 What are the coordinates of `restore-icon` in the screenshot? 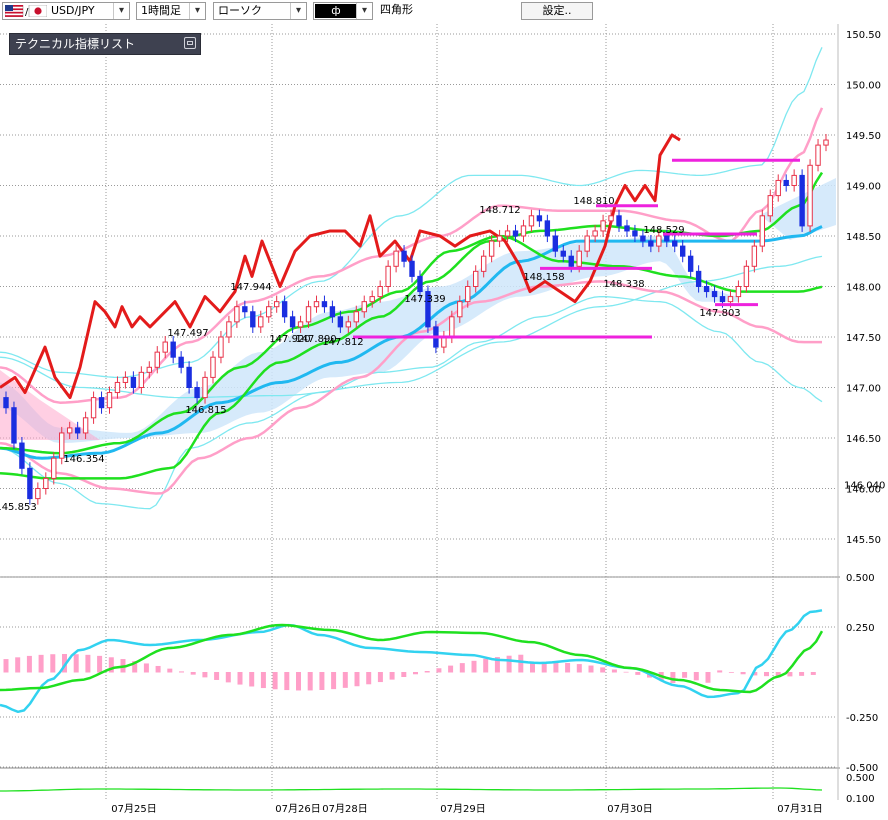 It's located at (190, 43).